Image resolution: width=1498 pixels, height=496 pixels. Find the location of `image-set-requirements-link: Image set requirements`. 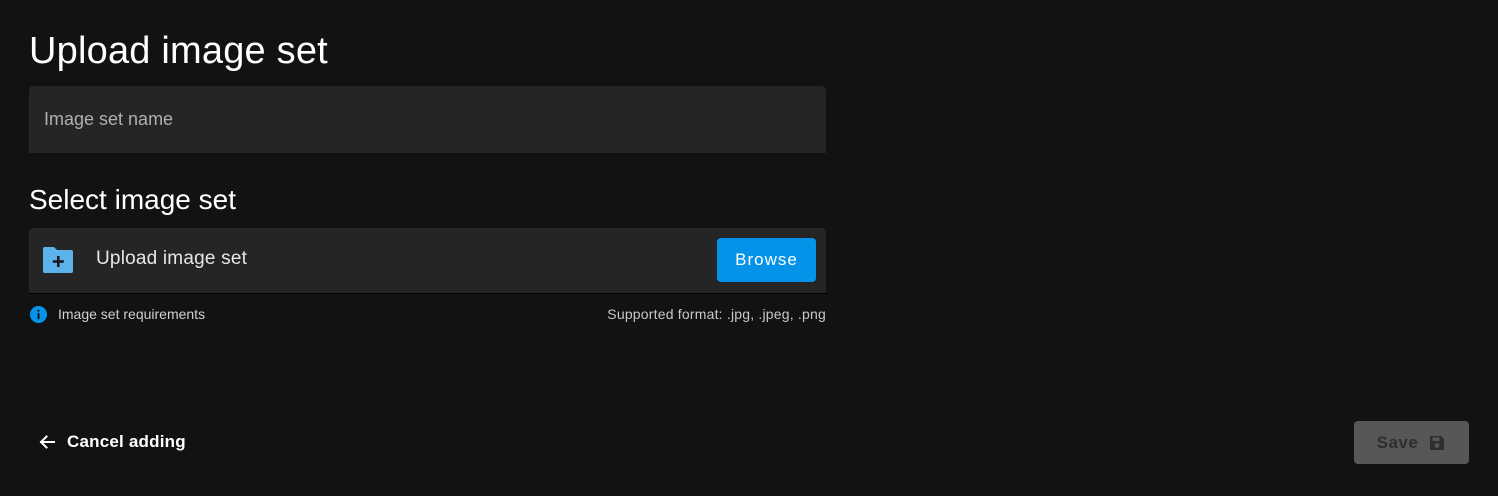

image-set-requirements-link: Image set requirements is located at coordinates (117, 314).